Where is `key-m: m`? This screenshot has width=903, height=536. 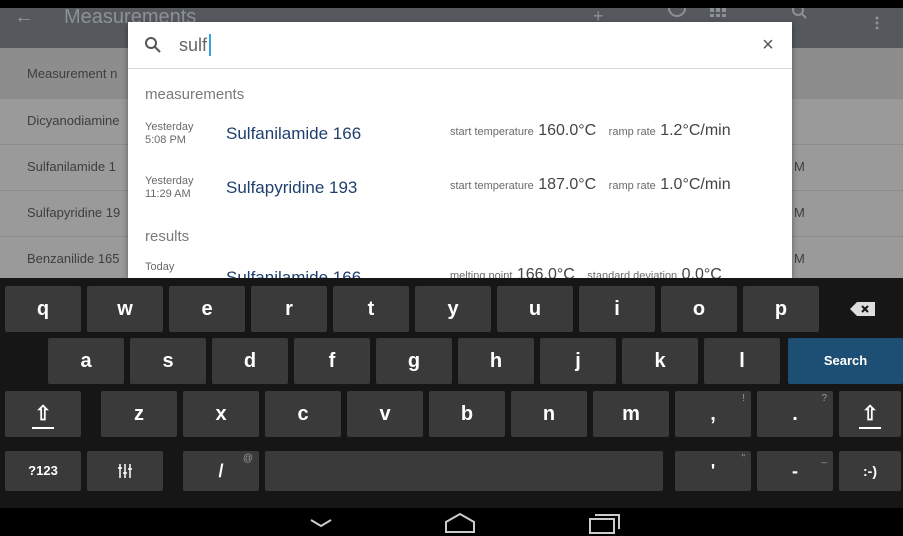 key-m: m is located at coordinates (631, 414).